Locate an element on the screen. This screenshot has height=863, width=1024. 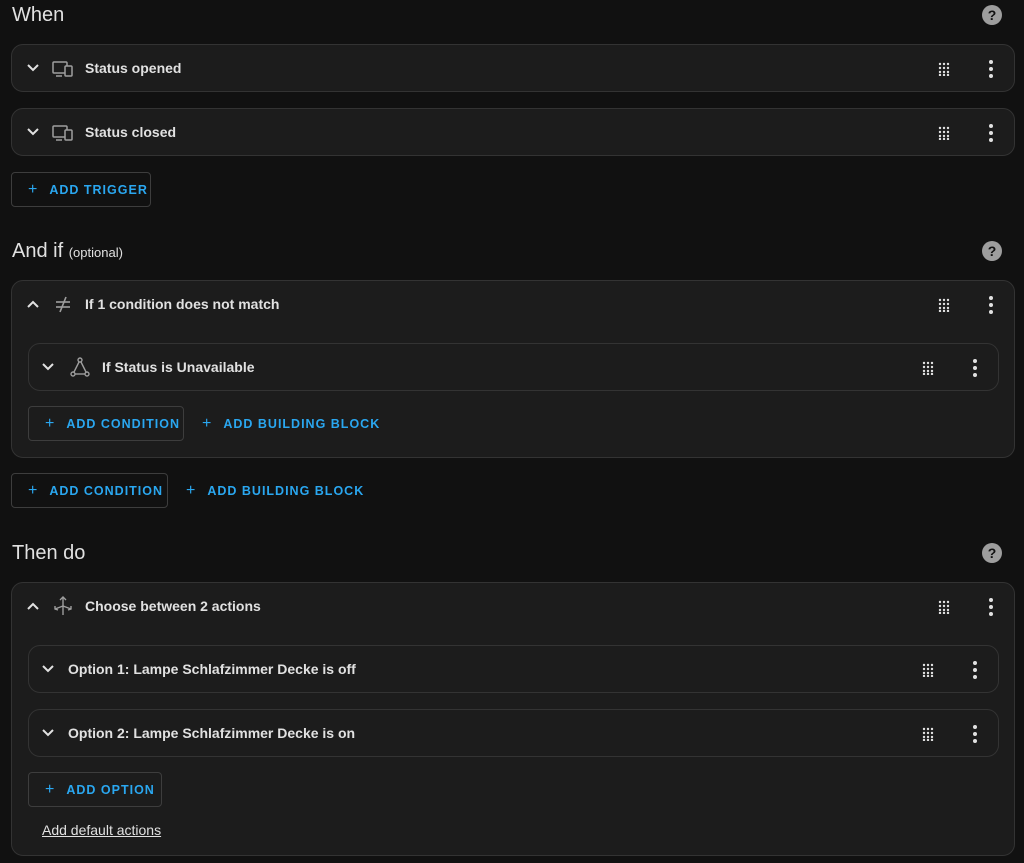
choose-arrows-icon is located at coordinates (63, 605).